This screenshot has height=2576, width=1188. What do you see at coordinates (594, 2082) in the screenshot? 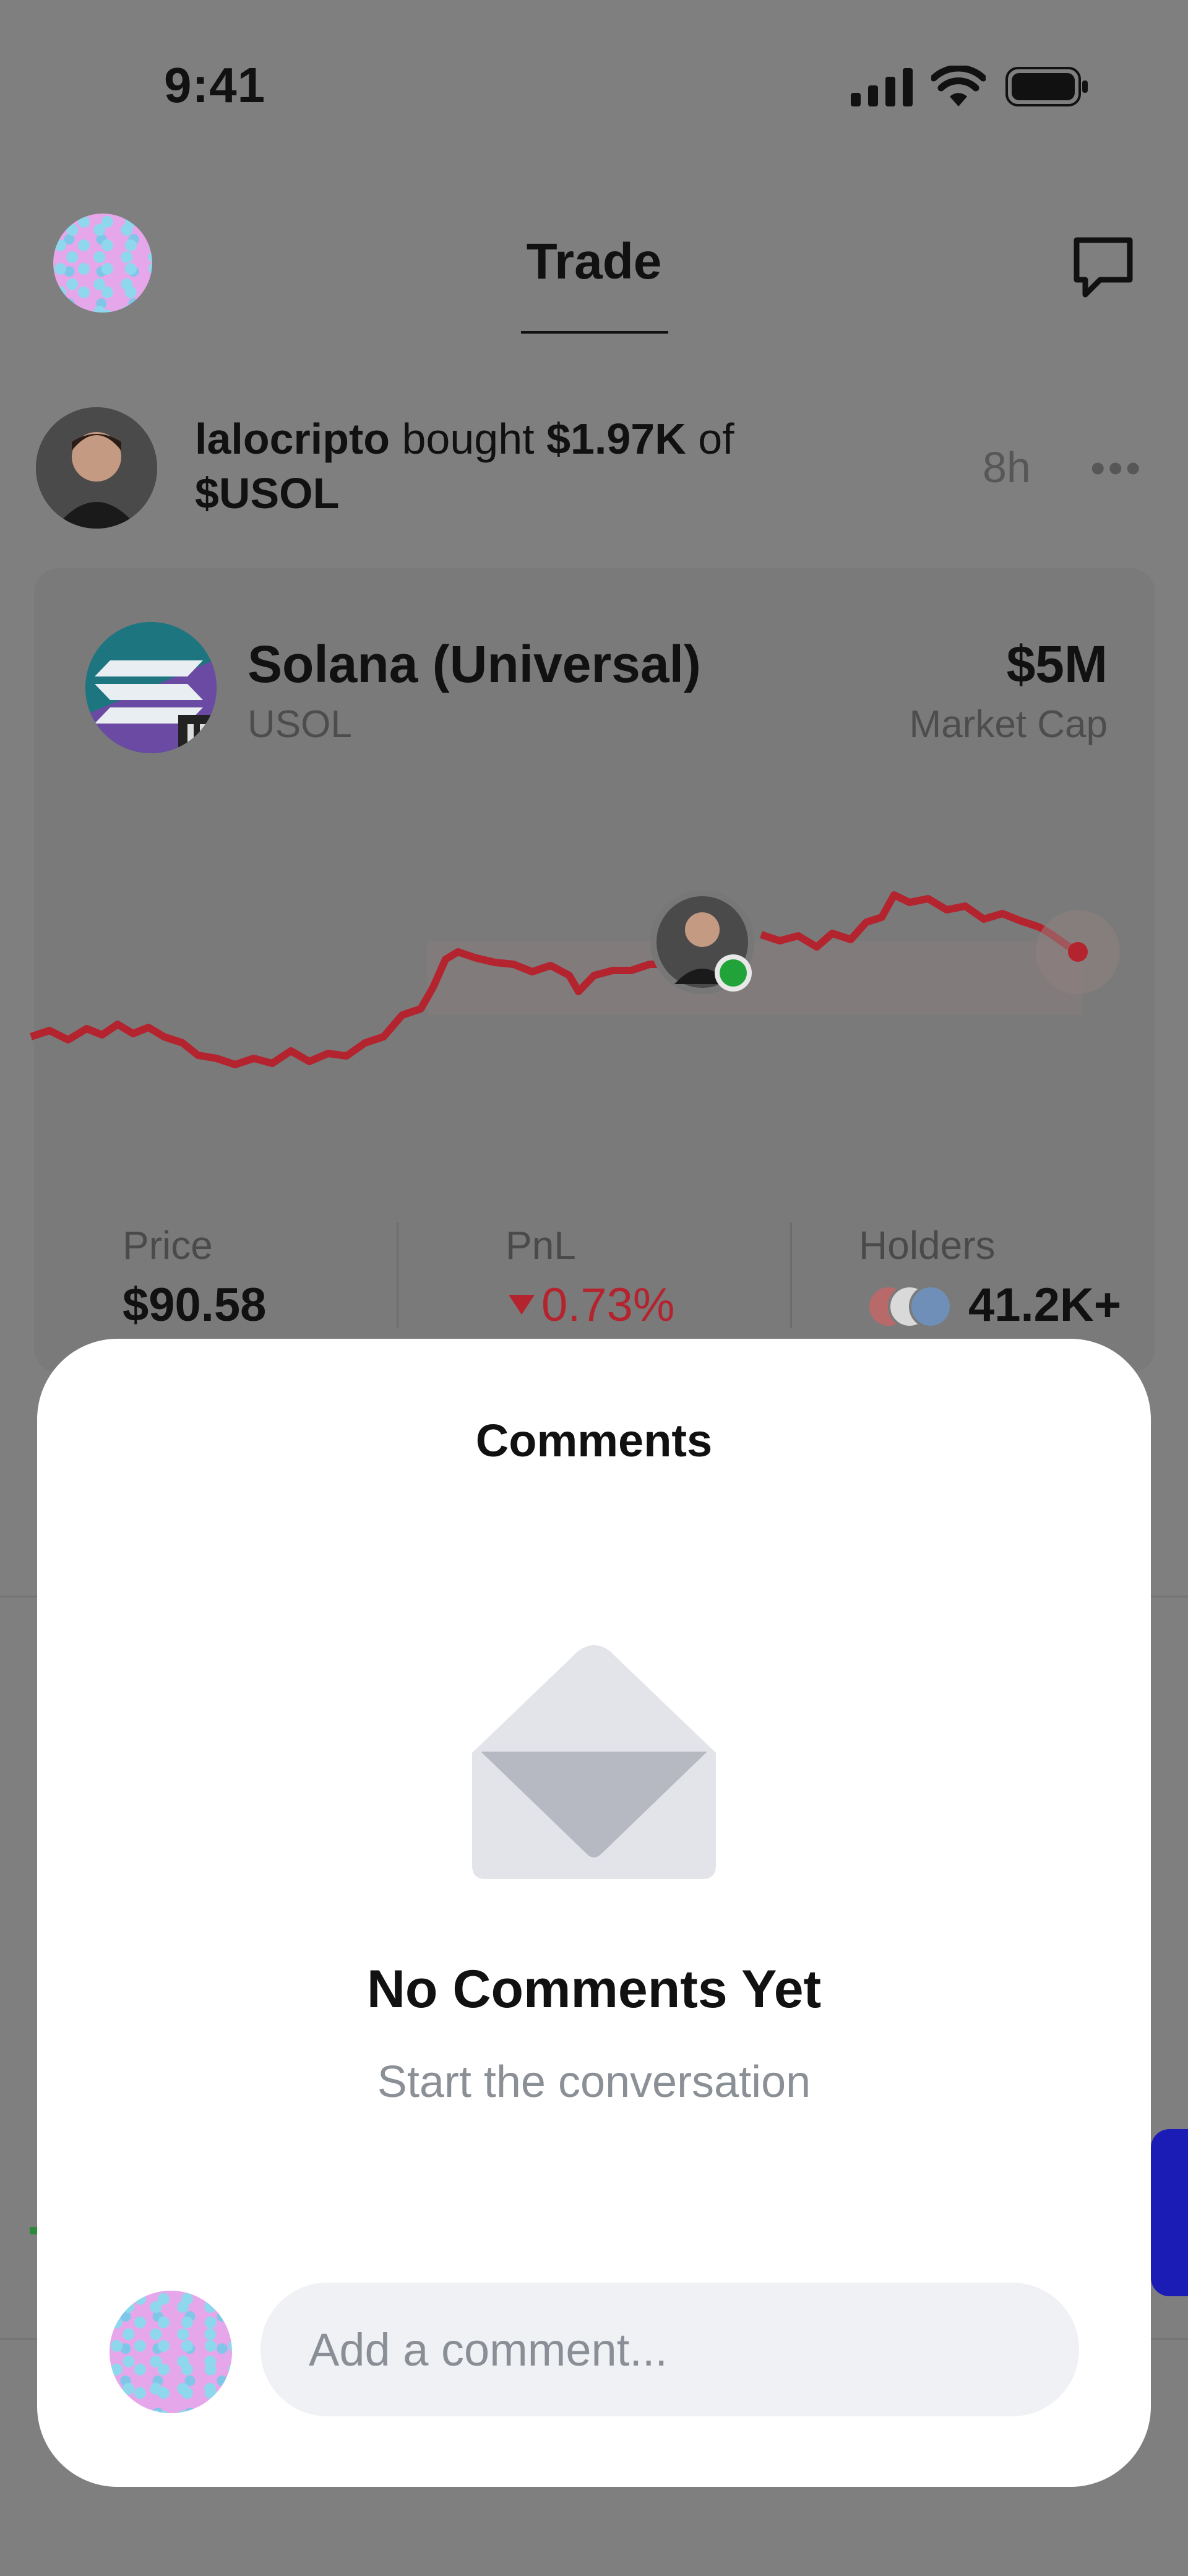
I see `empty-state-subtitle: Start the conversation` at bounding box center [594, 2082].